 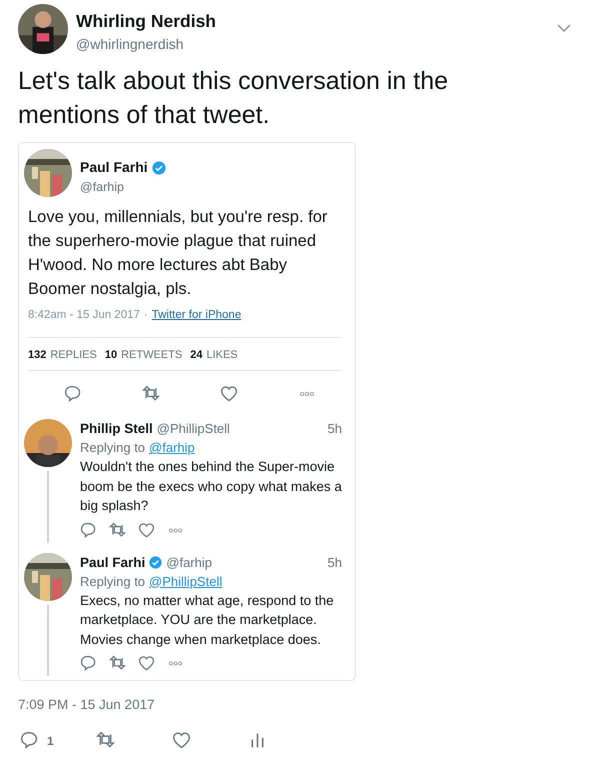 What do you see at coordinates (178, 253) in the screenshot?
I see `tweet-text: Love you, millennials, but you're resp. for the superhero-movie plague that ruined H'wood. No more lectures abt Baby Boomer nostalgia, pls.` at bounding box center [178, 253].